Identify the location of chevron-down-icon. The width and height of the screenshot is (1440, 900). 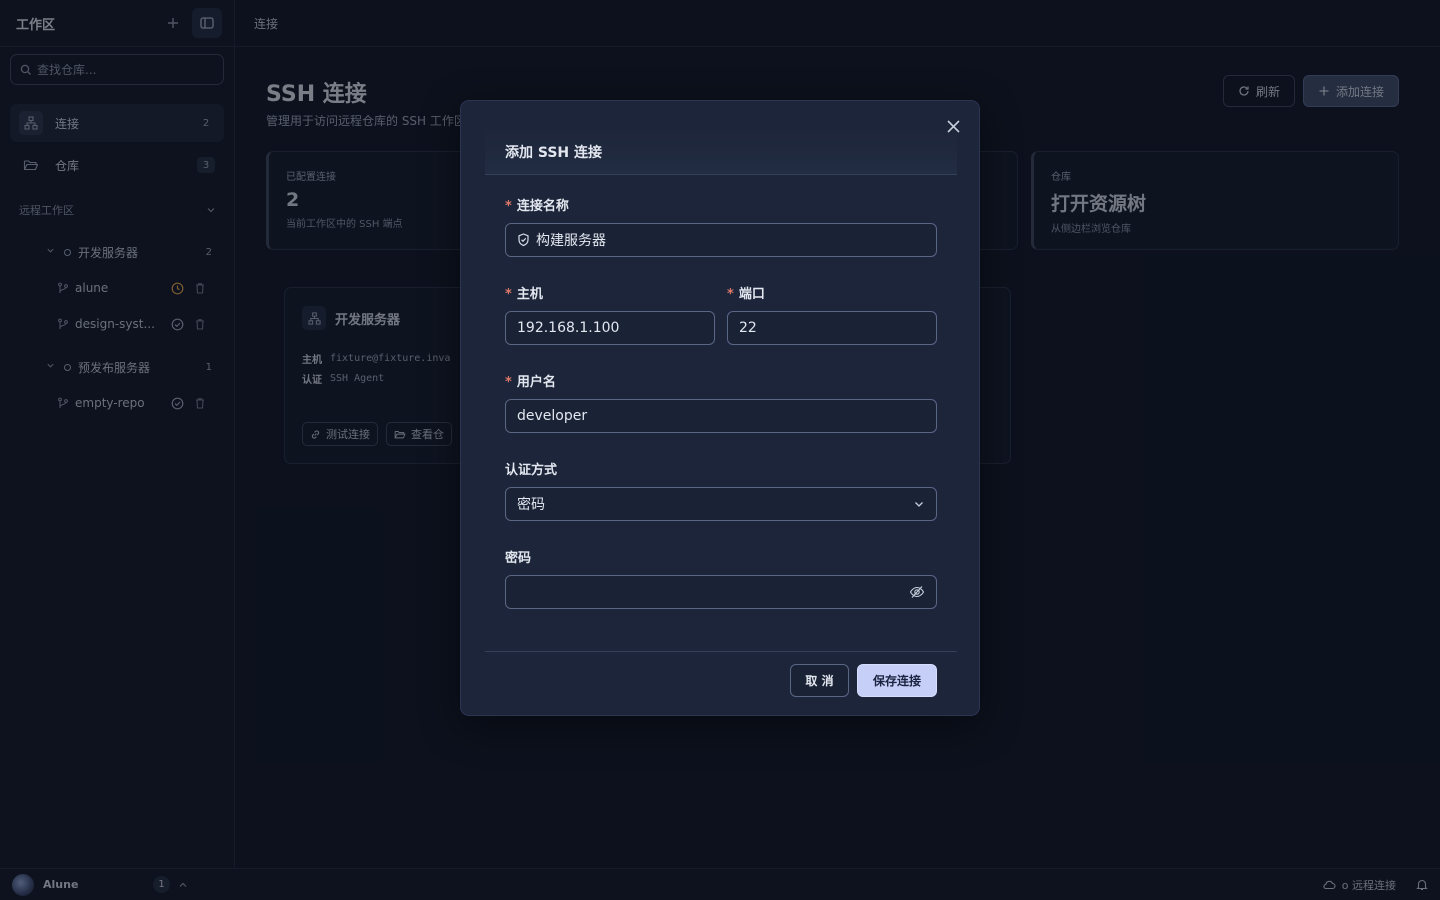
(919, 504).